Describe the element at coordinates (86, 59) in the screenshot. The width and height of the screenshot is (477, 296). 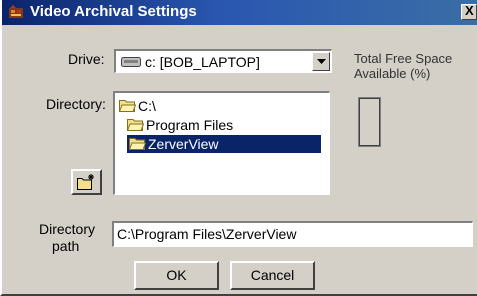
I see `drive-label: Drive:` at that location.